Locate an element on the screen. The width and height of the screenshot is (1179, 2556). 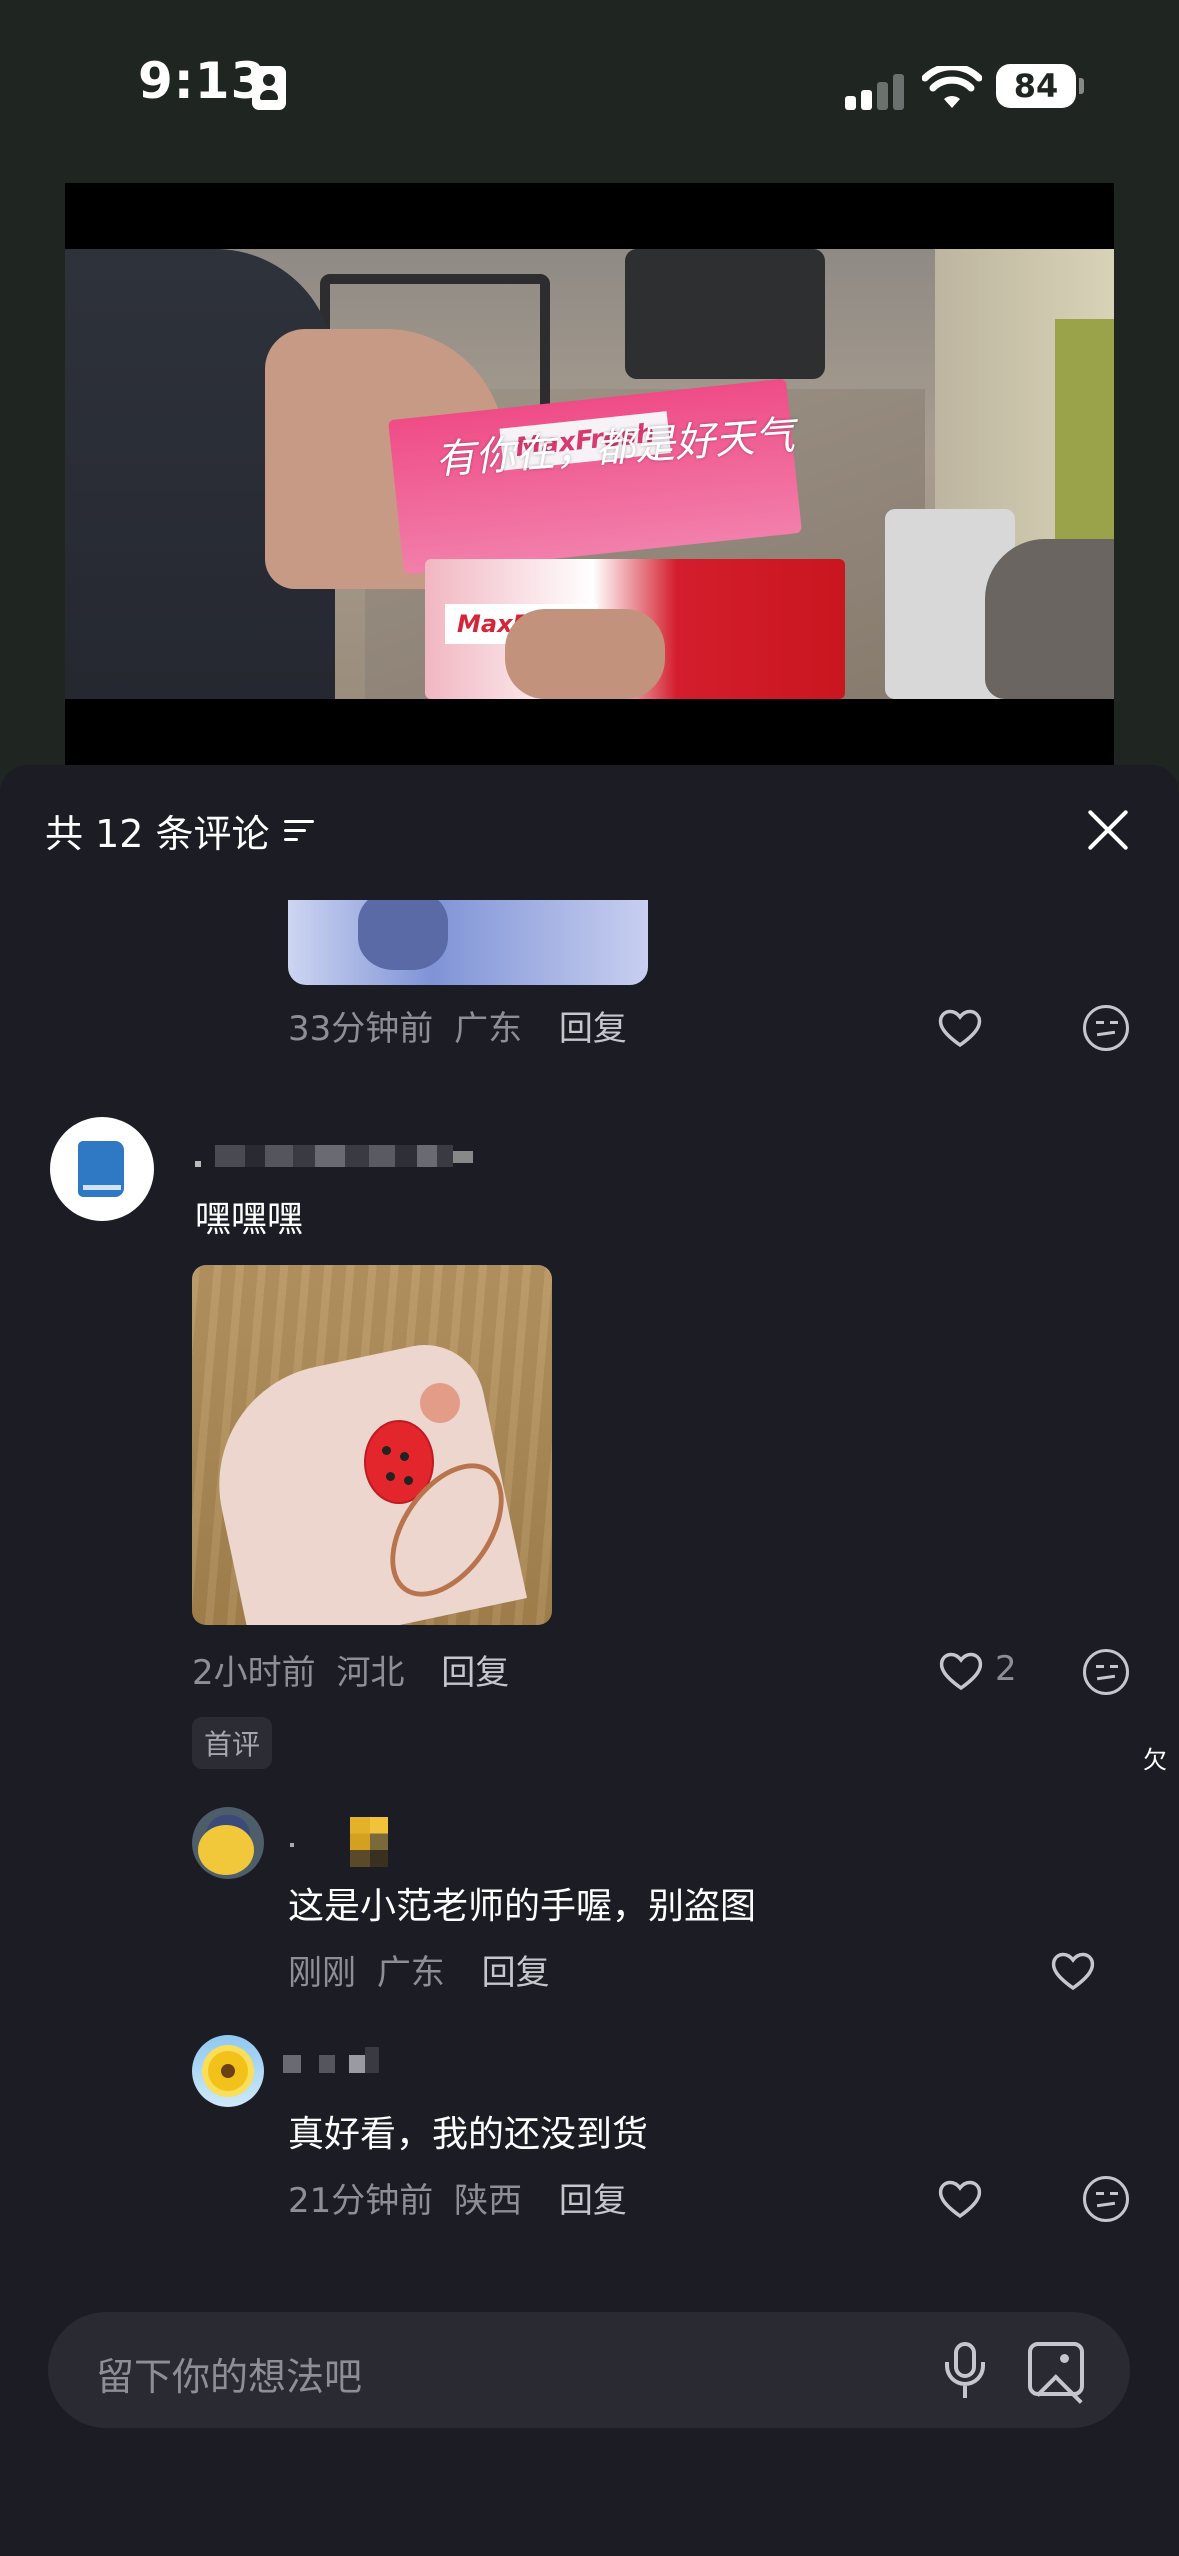
comment-location: 河北 is located at coordinates (370, 1673).